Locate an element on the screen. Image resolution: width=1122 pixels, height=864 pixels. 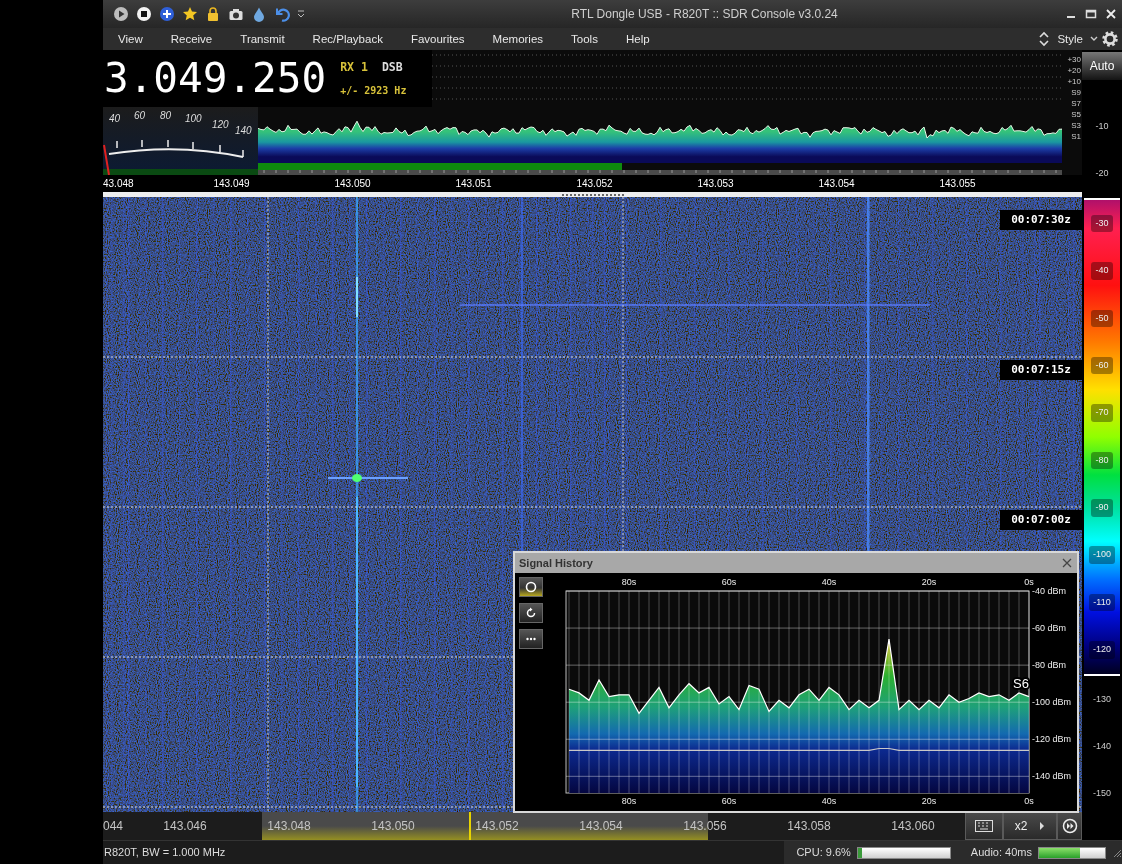
level-scale-label: -130 is located at coordinates (1102, 699).